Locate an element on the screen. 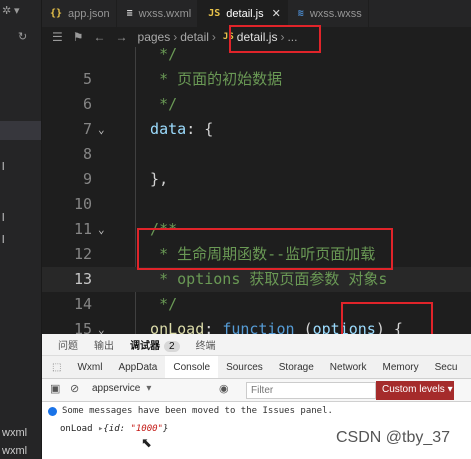 The width and height of the screenshot is (471, 459). panel-tab-label: 问题 is located at coordinates (68, 346).